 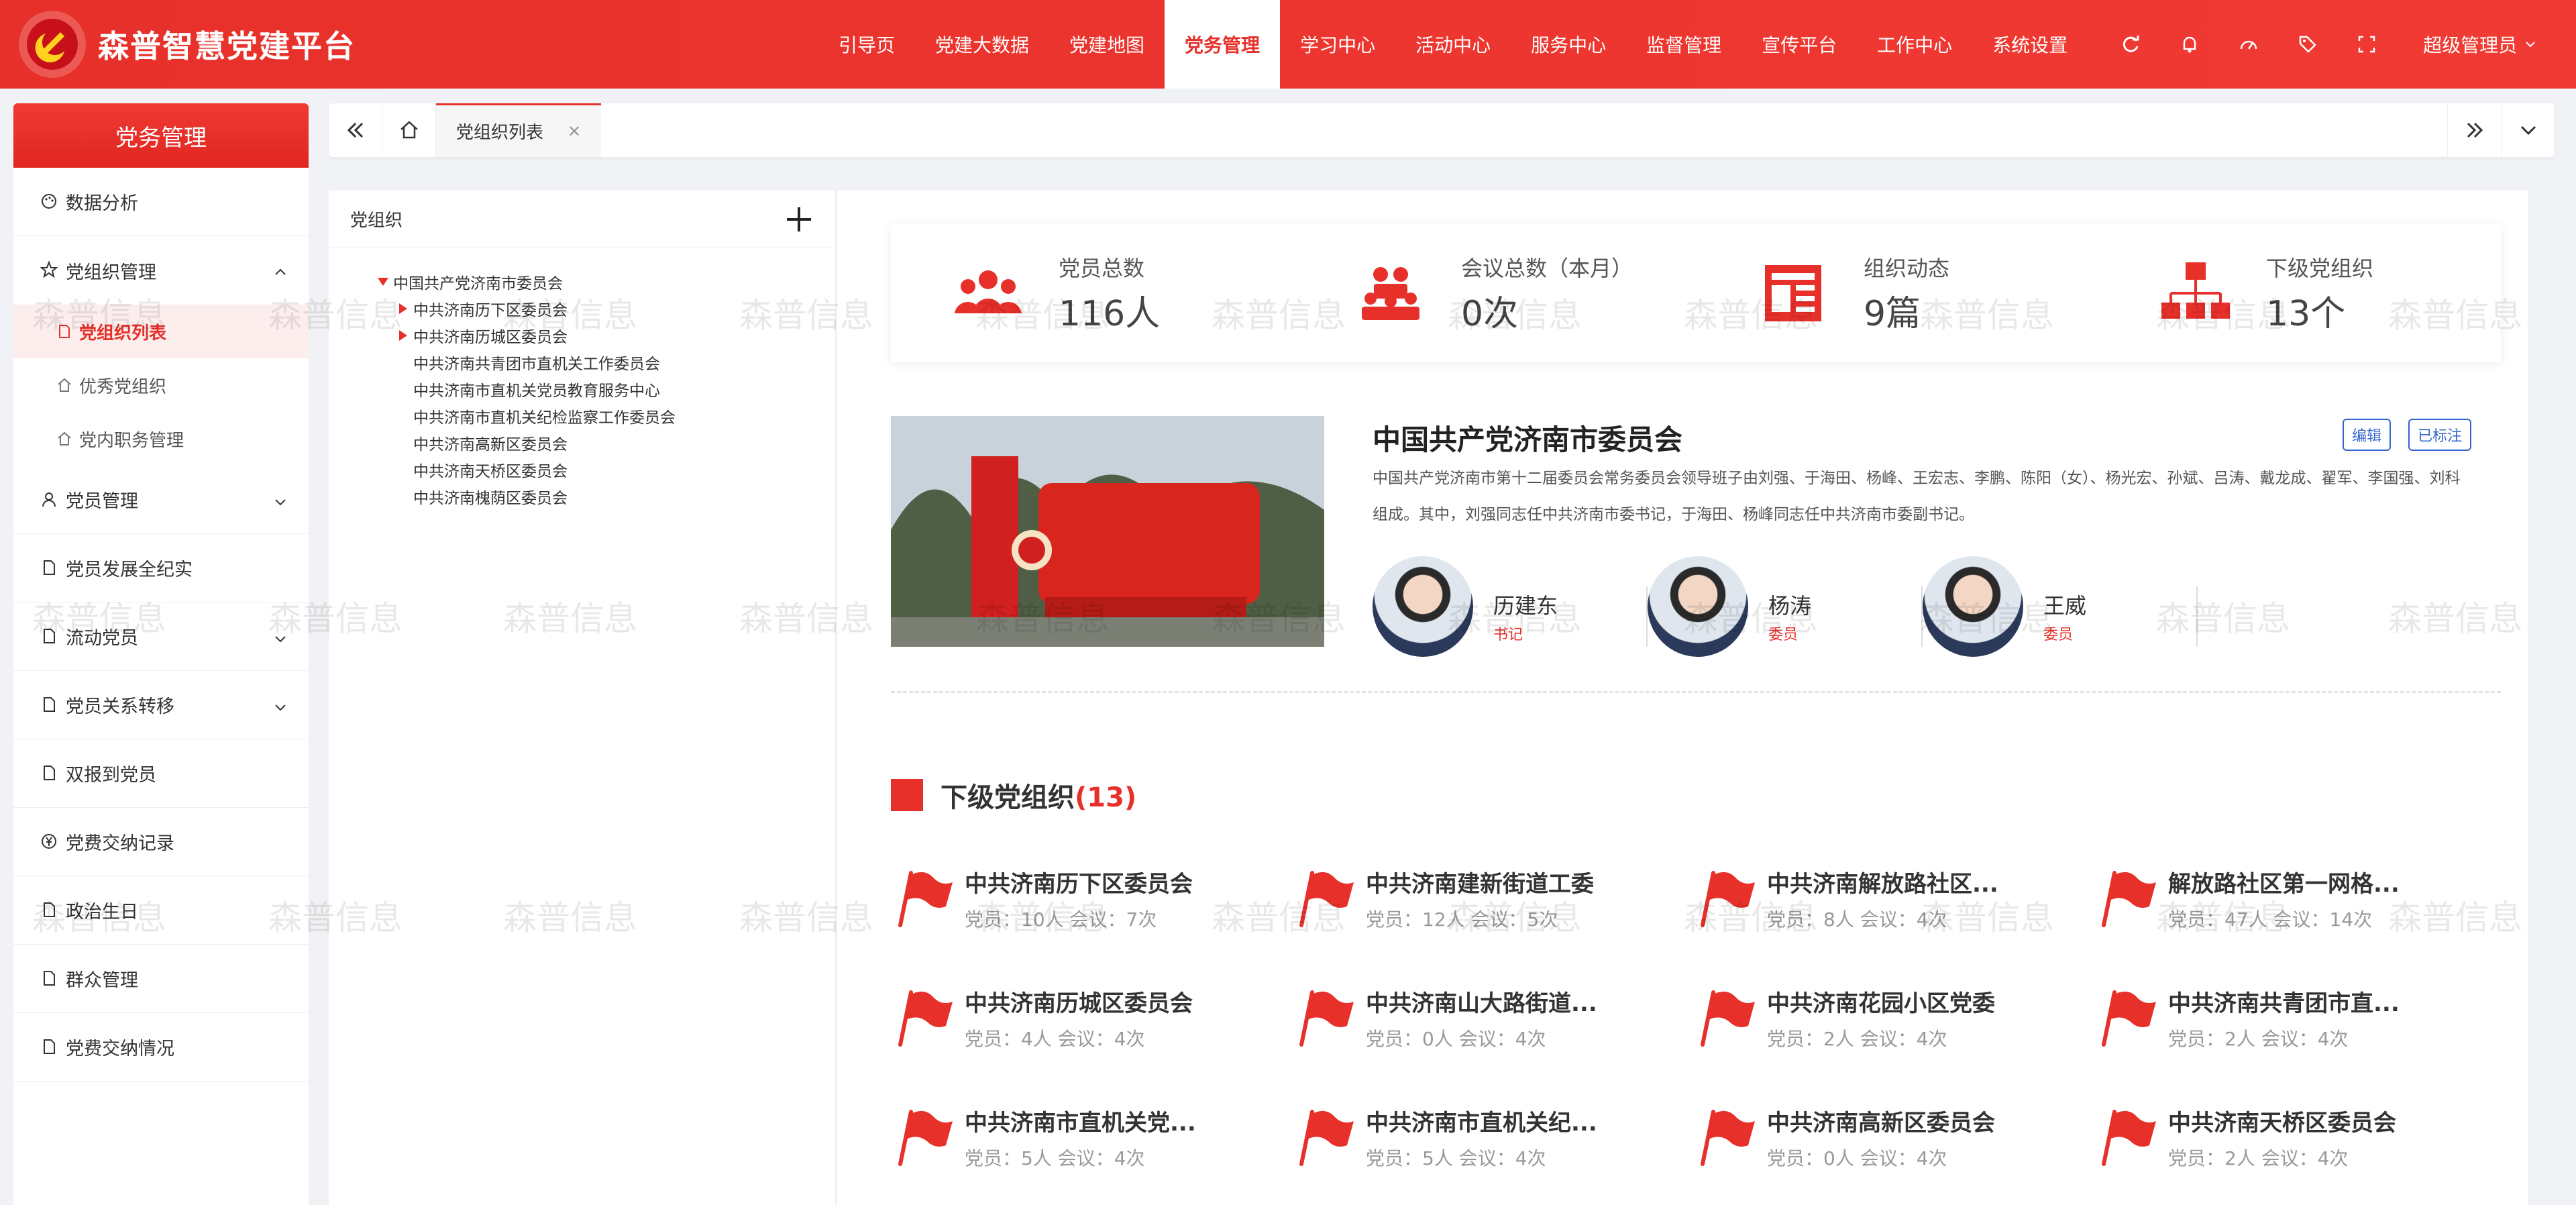 I want to click on sidebar-item: 党员关系转移, so click(x=161, y=705).